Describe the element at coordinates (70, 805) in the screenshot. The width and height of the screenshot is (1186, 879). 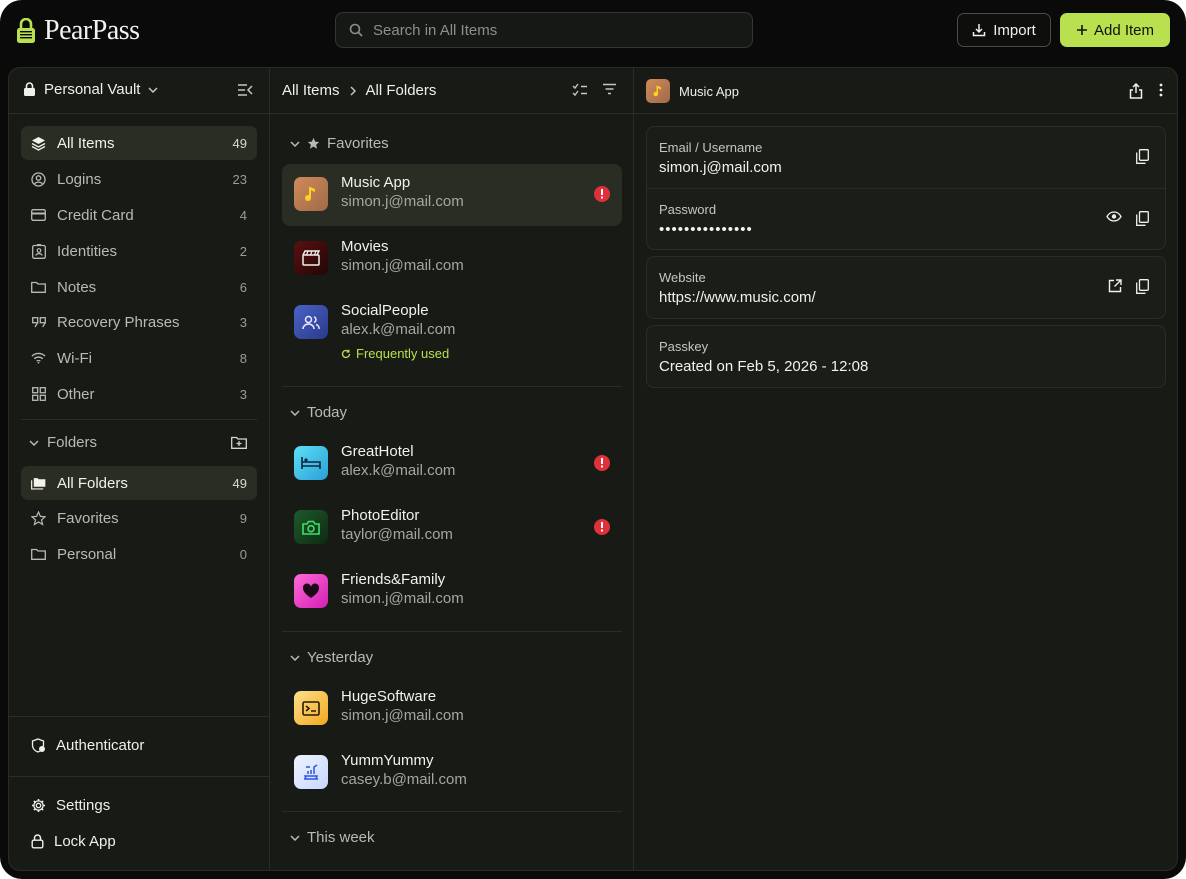
I see `settings-button: Settings` at that location.